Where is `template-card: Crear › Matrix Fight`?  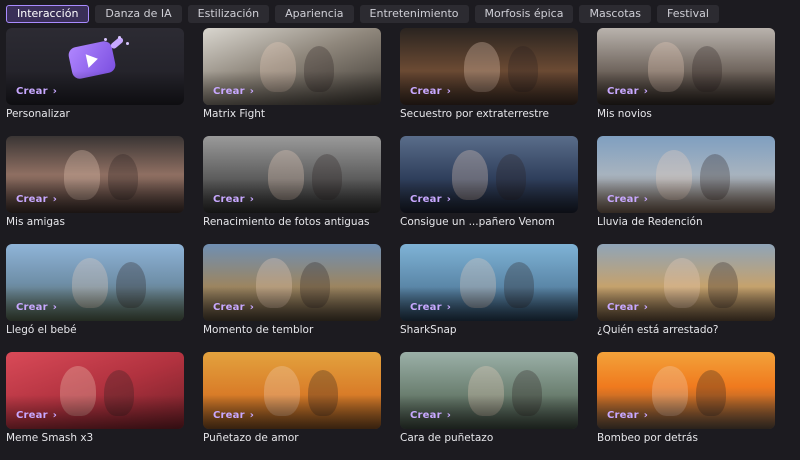
template-card: Crear › Matrix Fight is located at coordinates (292, 82).